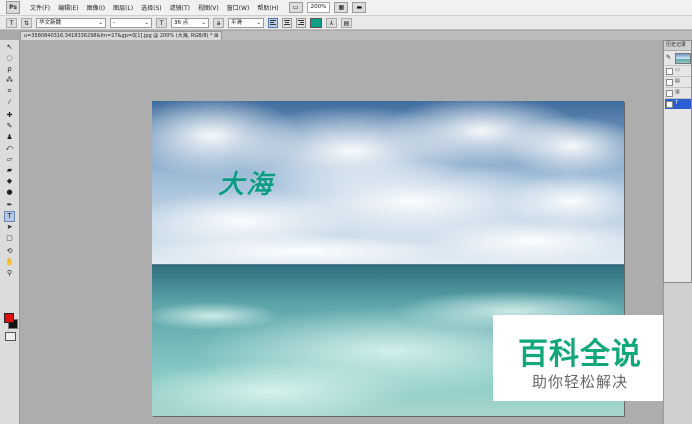 The width and height of the screenshot is (692, 424). I want to click on align-left-button, so click(273, 22).